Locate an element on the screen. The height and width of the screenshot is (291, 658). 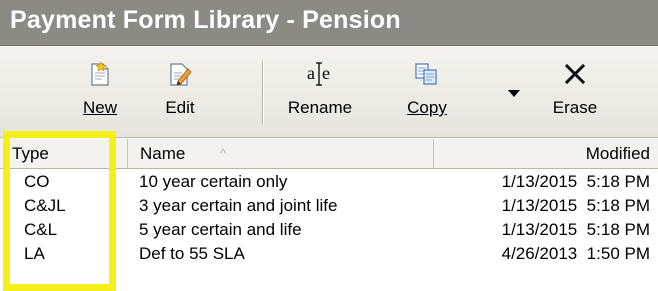
column-header-modified-label: Modified is located at coordinates (617, 153).